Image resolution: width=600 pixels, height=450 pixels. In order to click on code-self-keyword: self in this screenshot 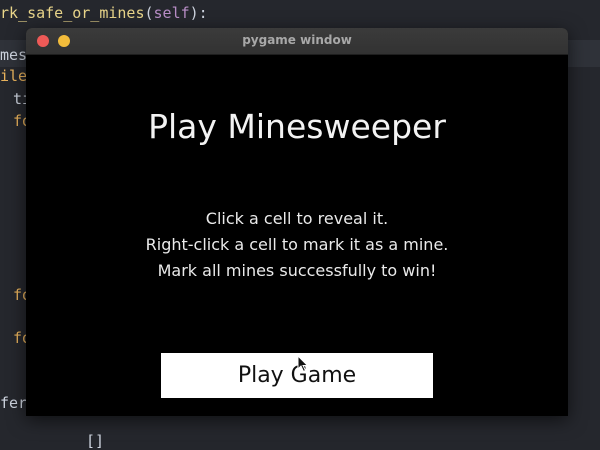, I will do `click(171, 13)`.